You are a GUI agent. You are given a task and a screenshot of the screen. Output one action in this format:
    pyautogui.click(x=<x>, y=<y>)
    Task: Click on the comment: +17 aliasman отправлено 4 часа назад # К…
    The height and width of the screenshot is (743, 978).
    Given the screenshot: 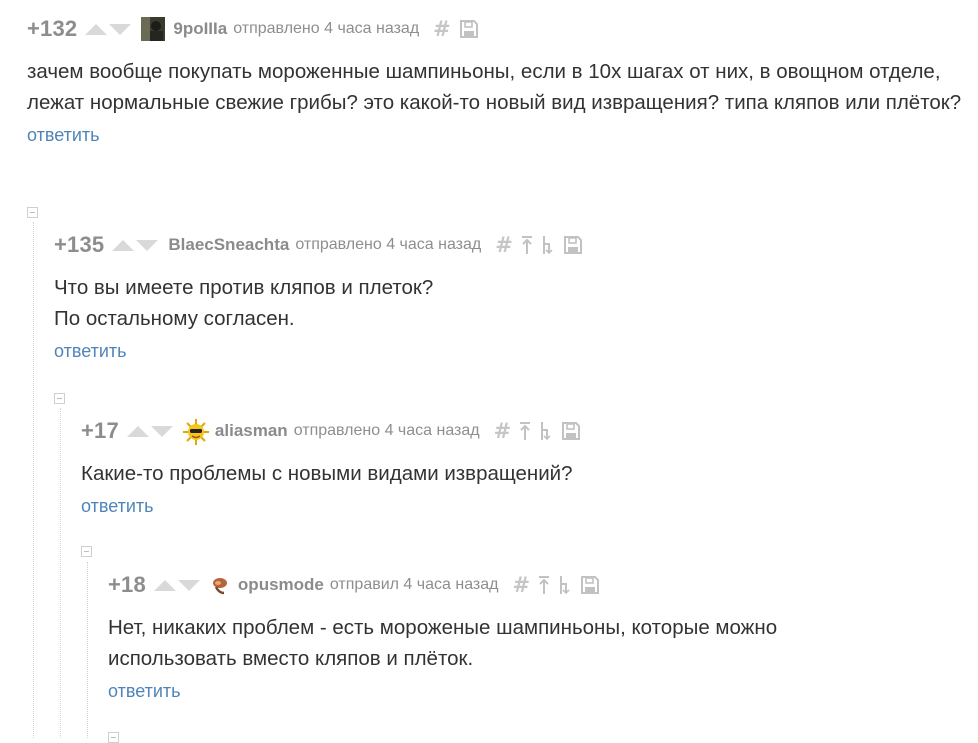 What is the action you would take?
    pyautogui.click(x=516, y=467)
    